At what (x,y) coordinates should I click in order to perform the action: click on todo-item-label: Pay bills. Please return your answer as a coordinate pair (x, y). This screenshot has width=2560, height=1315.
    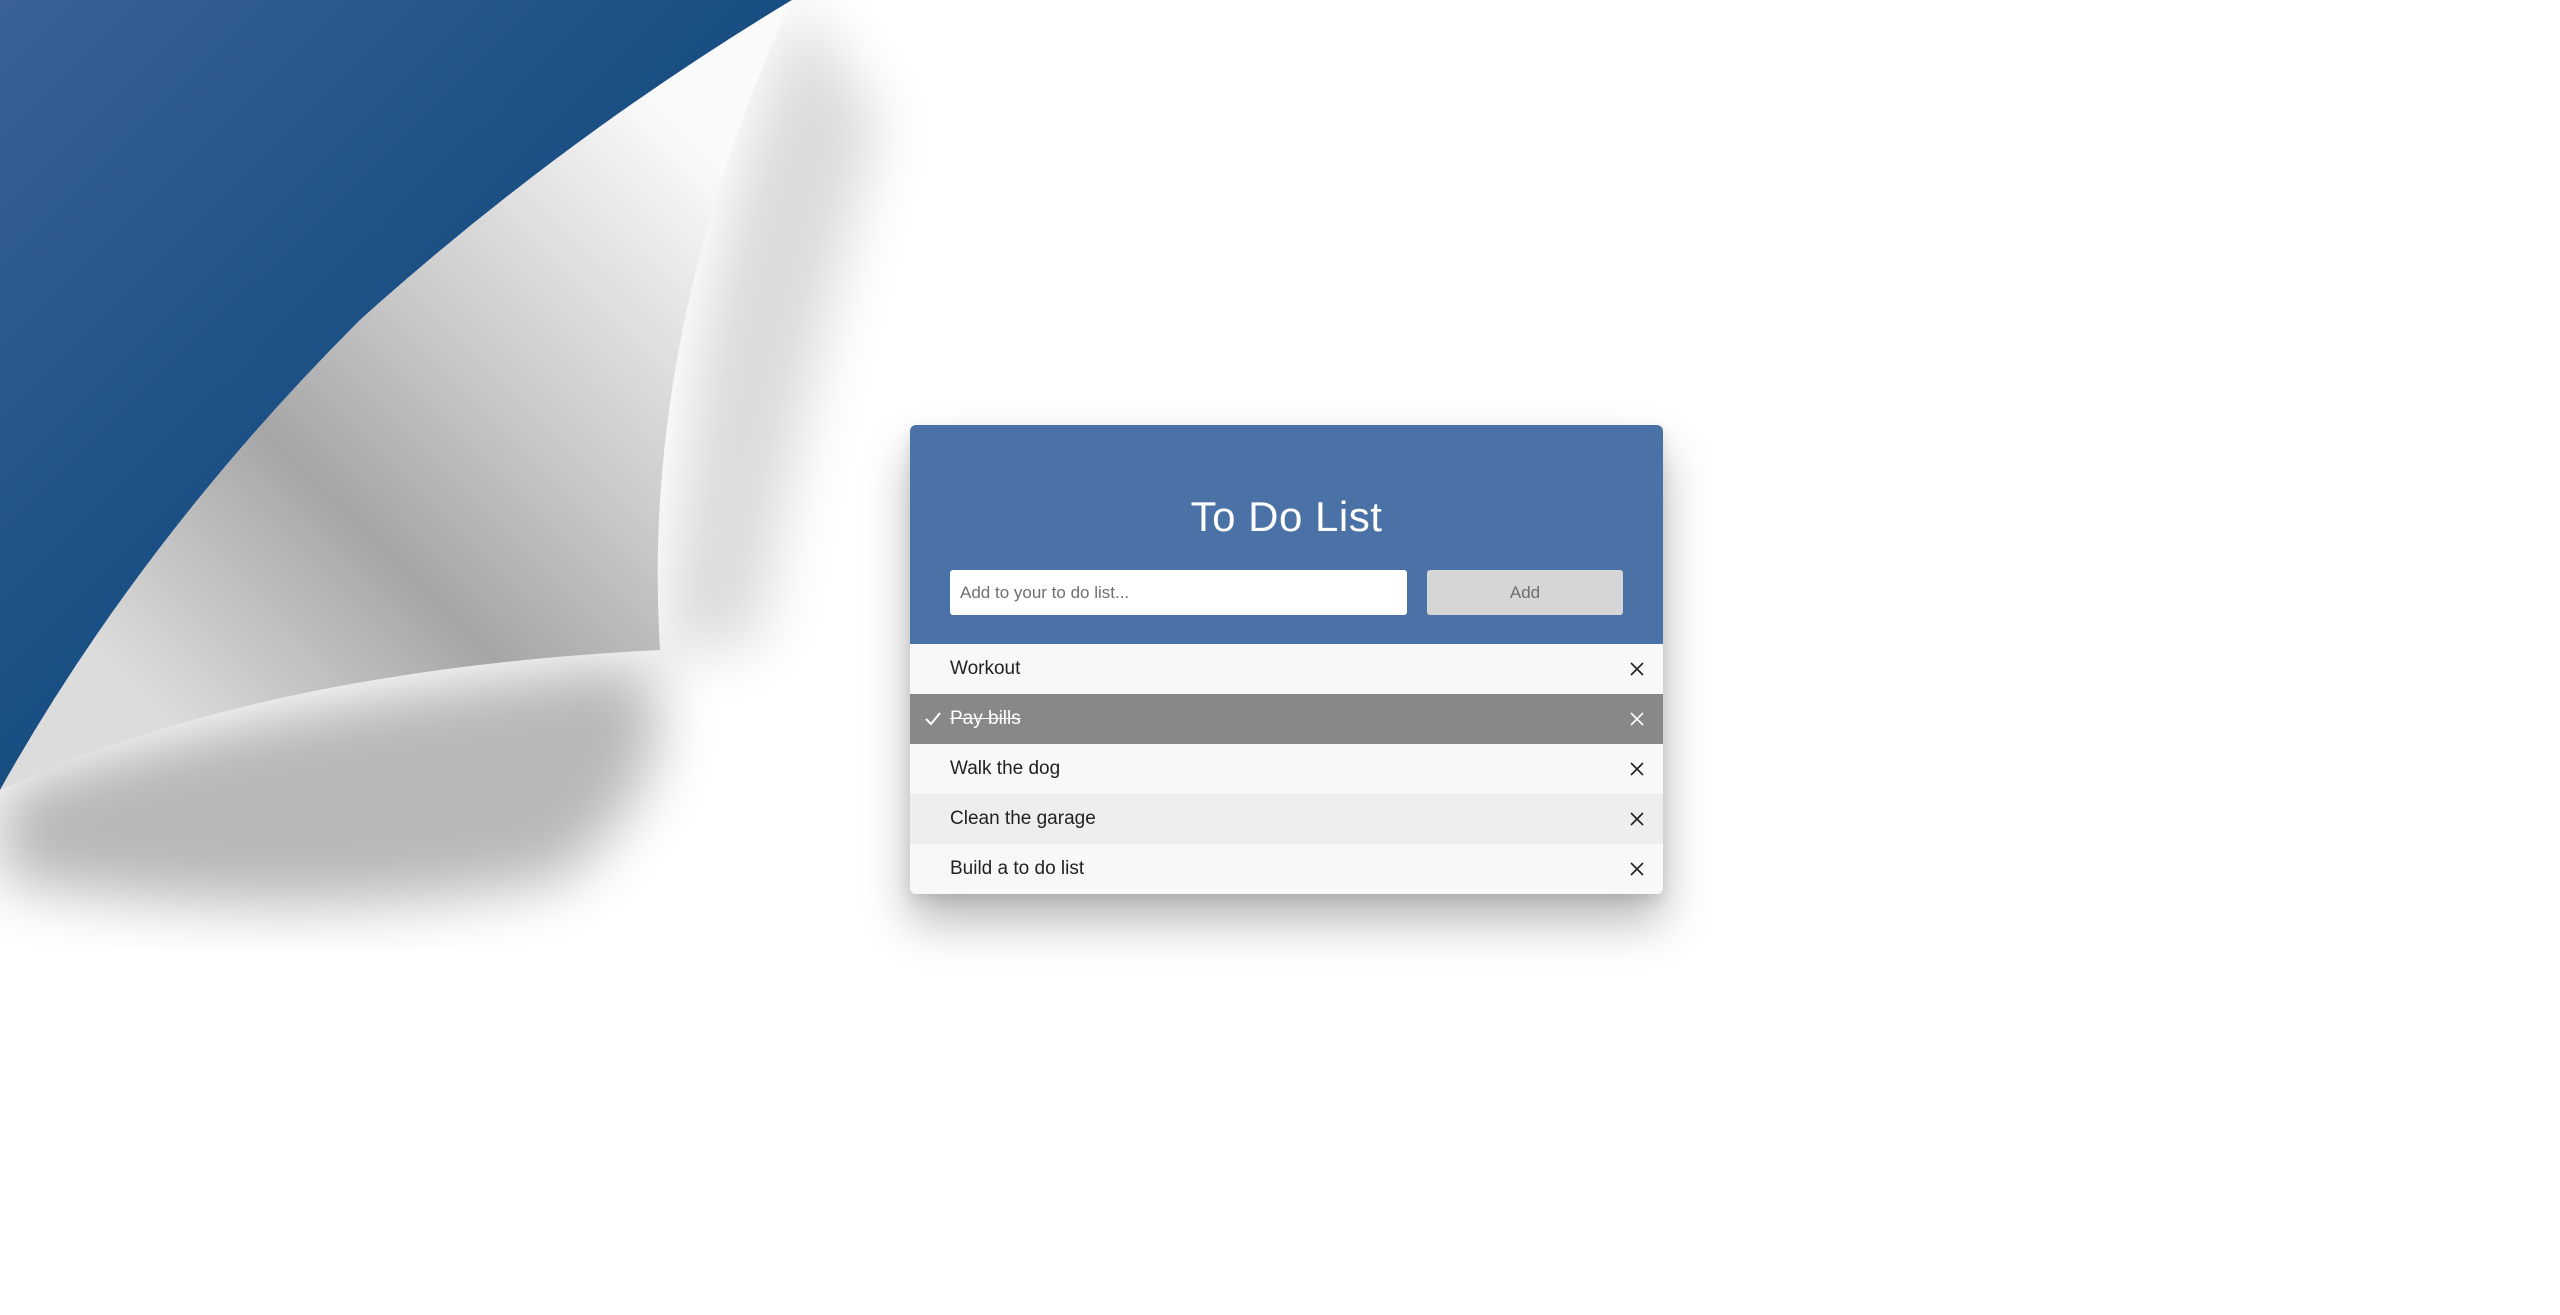
    Looking at the image, I should click on (985, 718).